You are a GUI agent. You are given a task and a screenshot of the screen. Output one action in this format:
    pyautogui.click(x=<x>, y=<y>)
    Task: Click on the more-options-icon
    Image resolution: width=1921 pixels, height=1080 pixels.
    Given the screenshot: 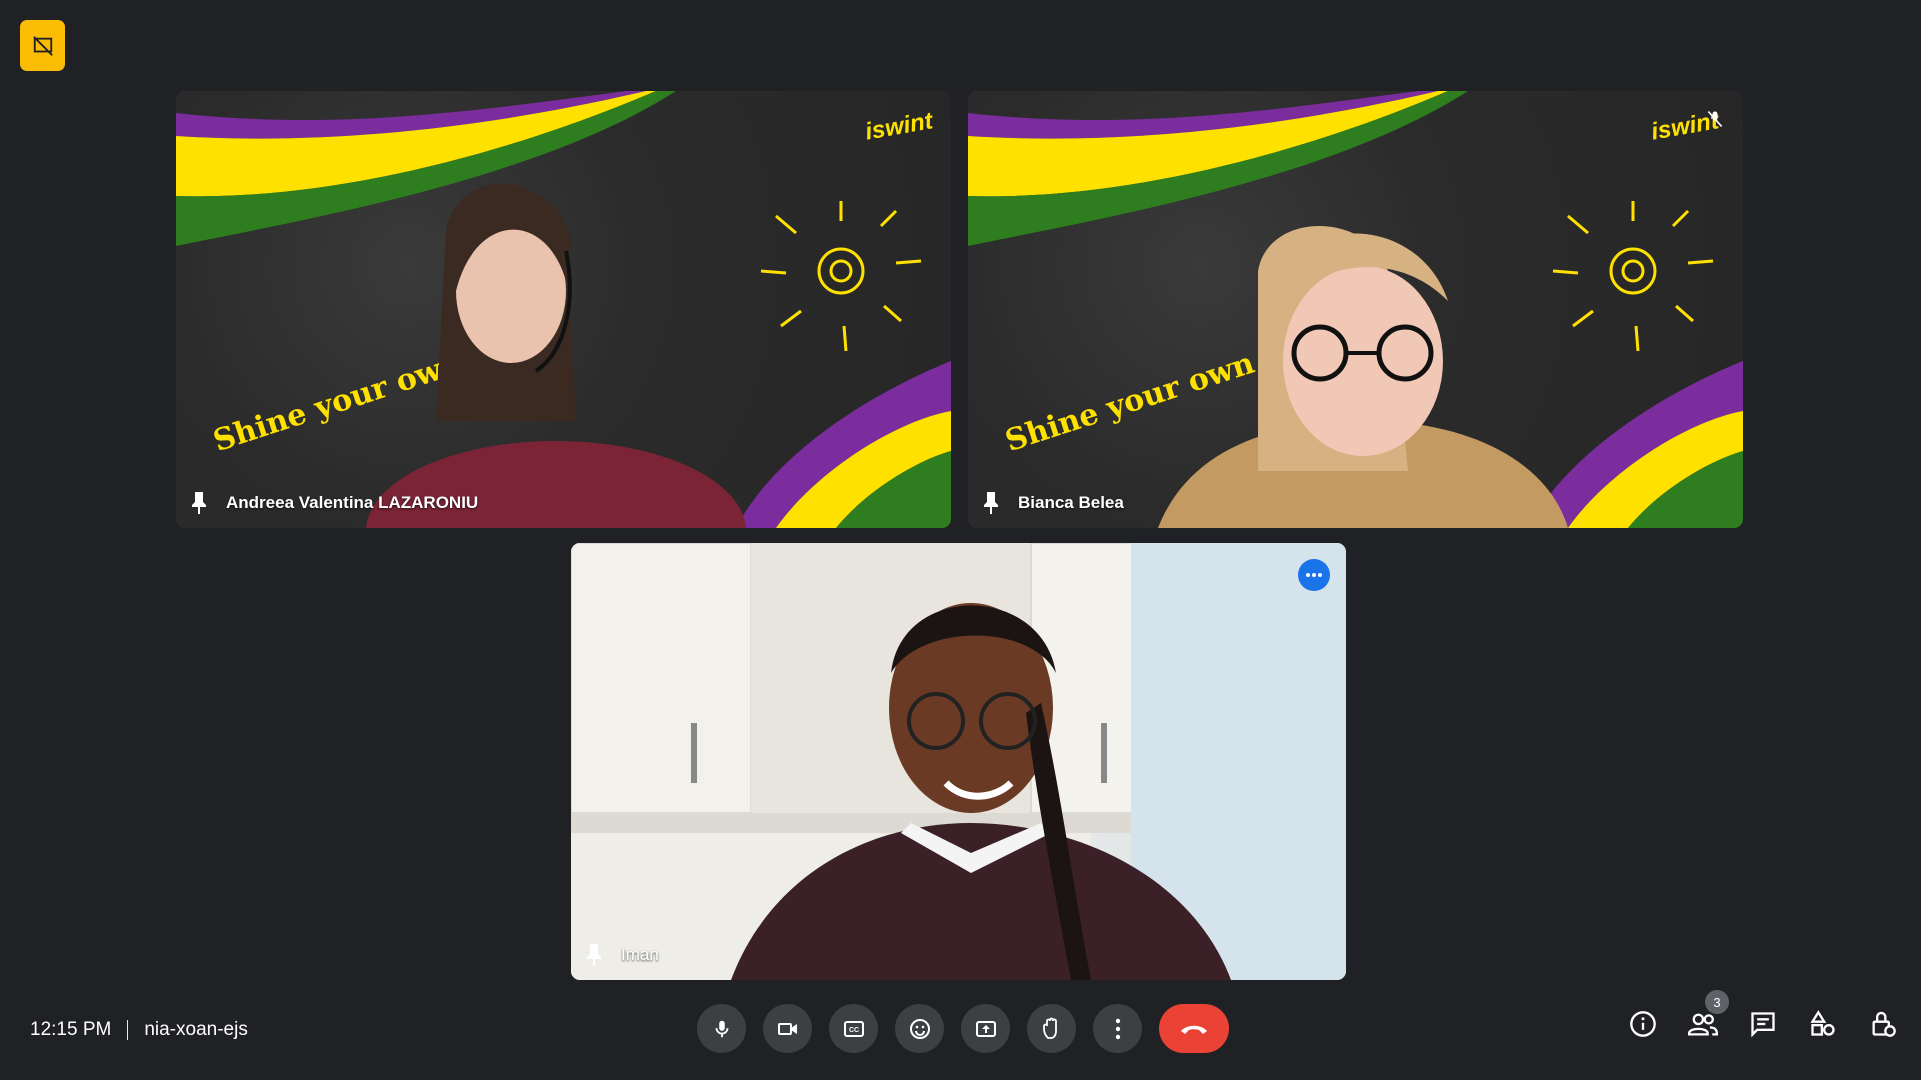 What is the action you would take?
    pyautogui.click(x=1117, y=1028)
    